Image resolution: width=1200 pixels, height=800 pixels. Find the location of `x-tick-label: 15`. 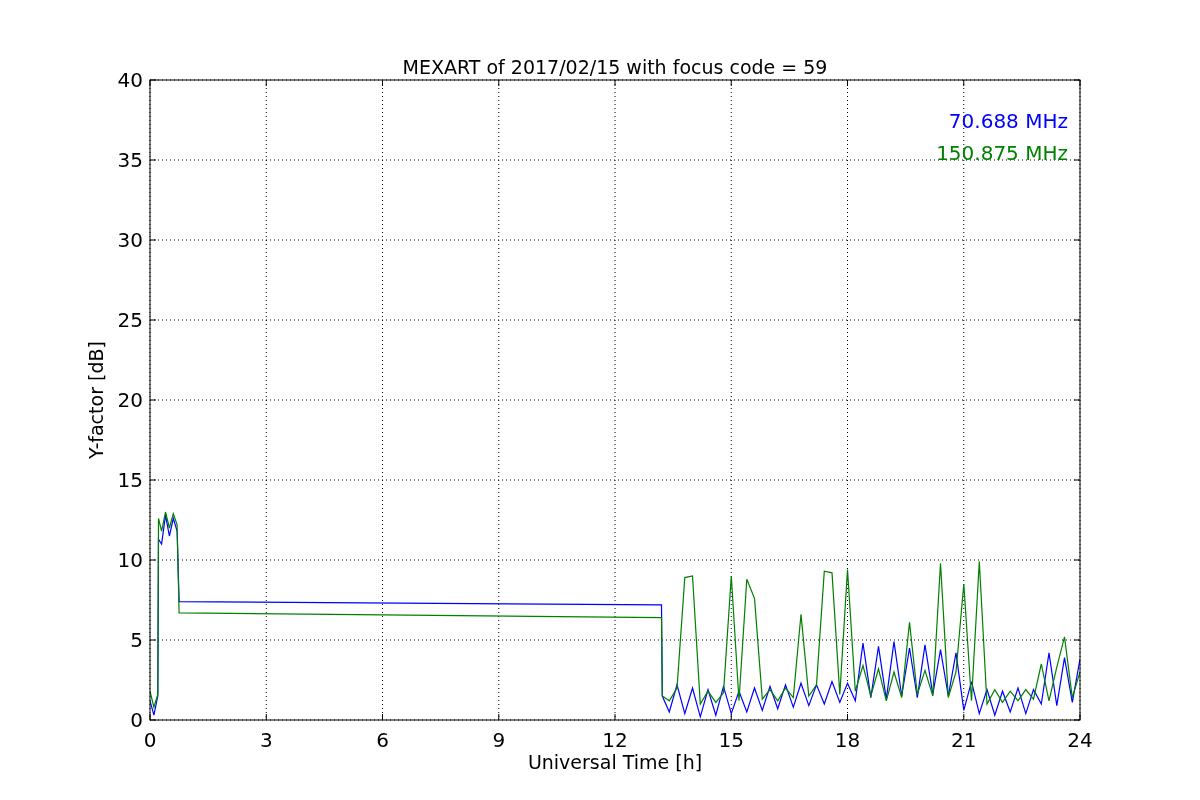

x-tick-label: 15 is located at coordinates (731, 740).